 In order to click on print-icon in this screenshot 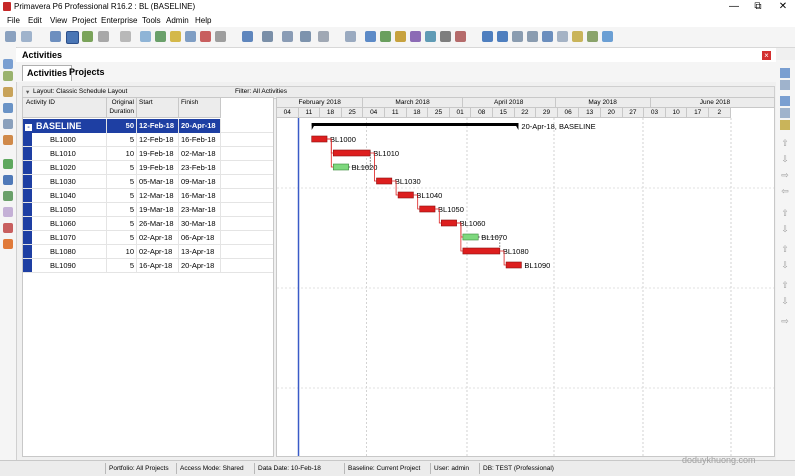, I will do `click(10, 36)`.